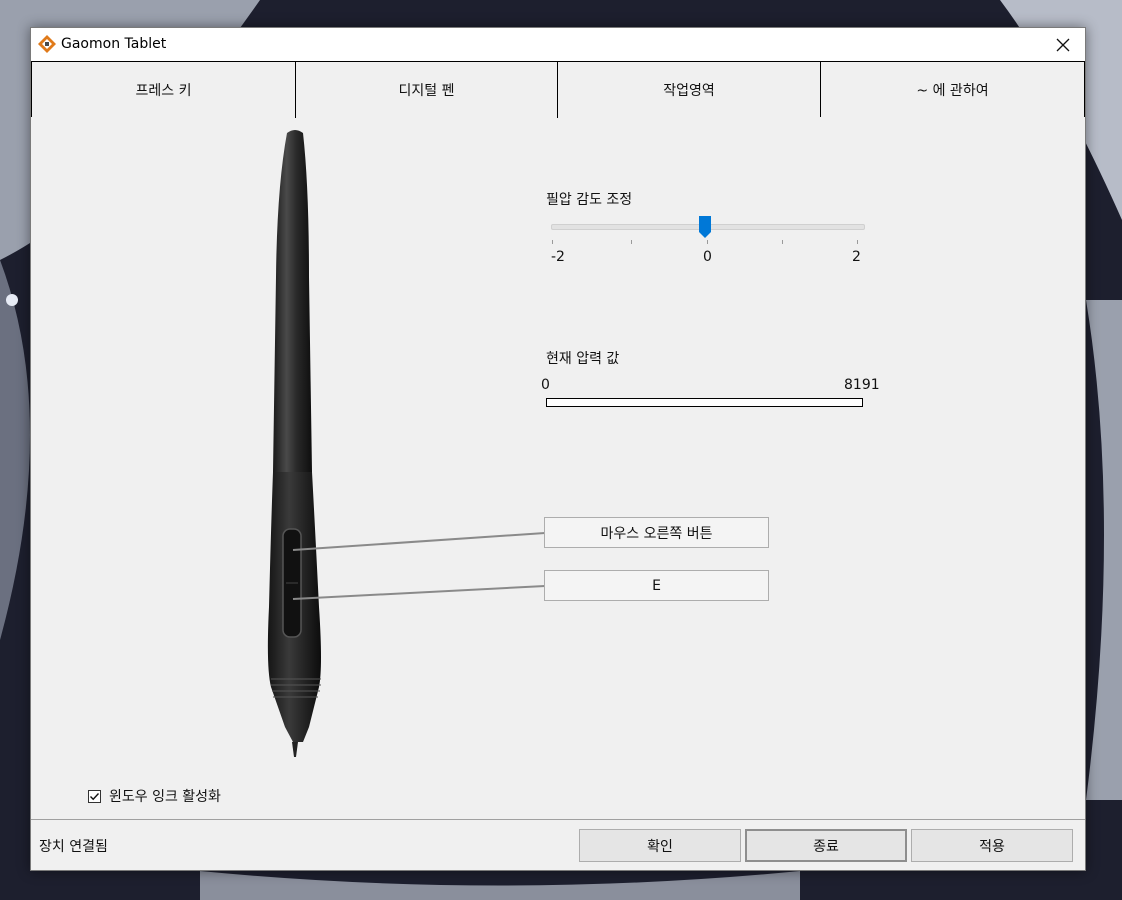 Image resolution: width=1122 pixels, height=900 pixels. I want to click on pen-upper-button-label: 마우스 오른쪽 버튼, so click(656, 533).